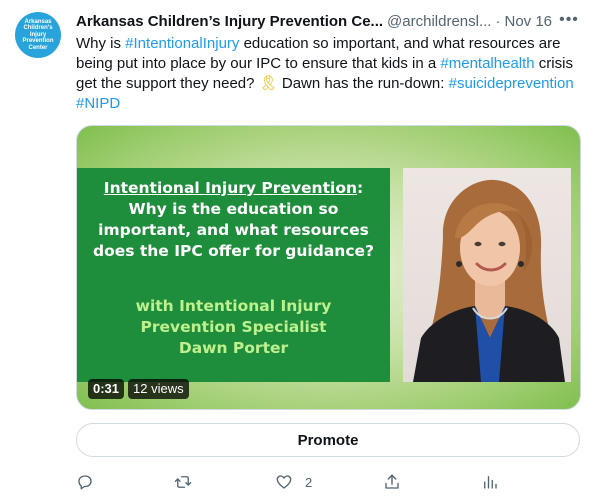  What do you see at coordinates (182, 43) in the screenshot?
I see `hashtag-intentionalinjury: #IntentionalInjury` at bounding box center [182, 43].